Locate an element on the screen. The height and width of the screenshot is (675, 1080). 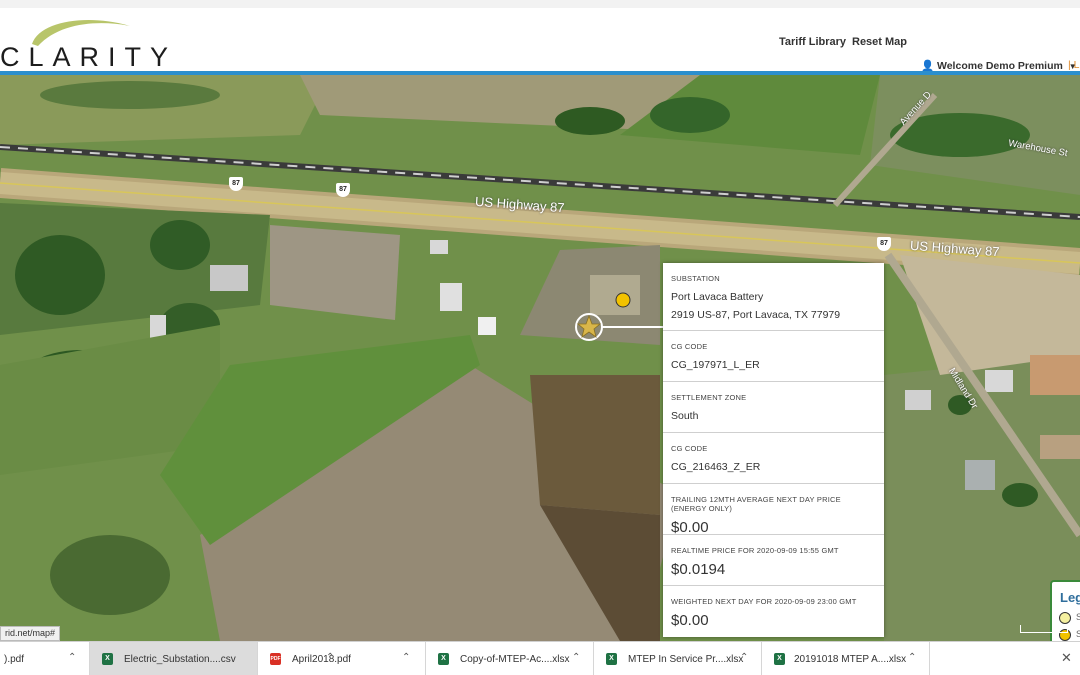
map-scale-bar is located at coordinates (1044, 629).